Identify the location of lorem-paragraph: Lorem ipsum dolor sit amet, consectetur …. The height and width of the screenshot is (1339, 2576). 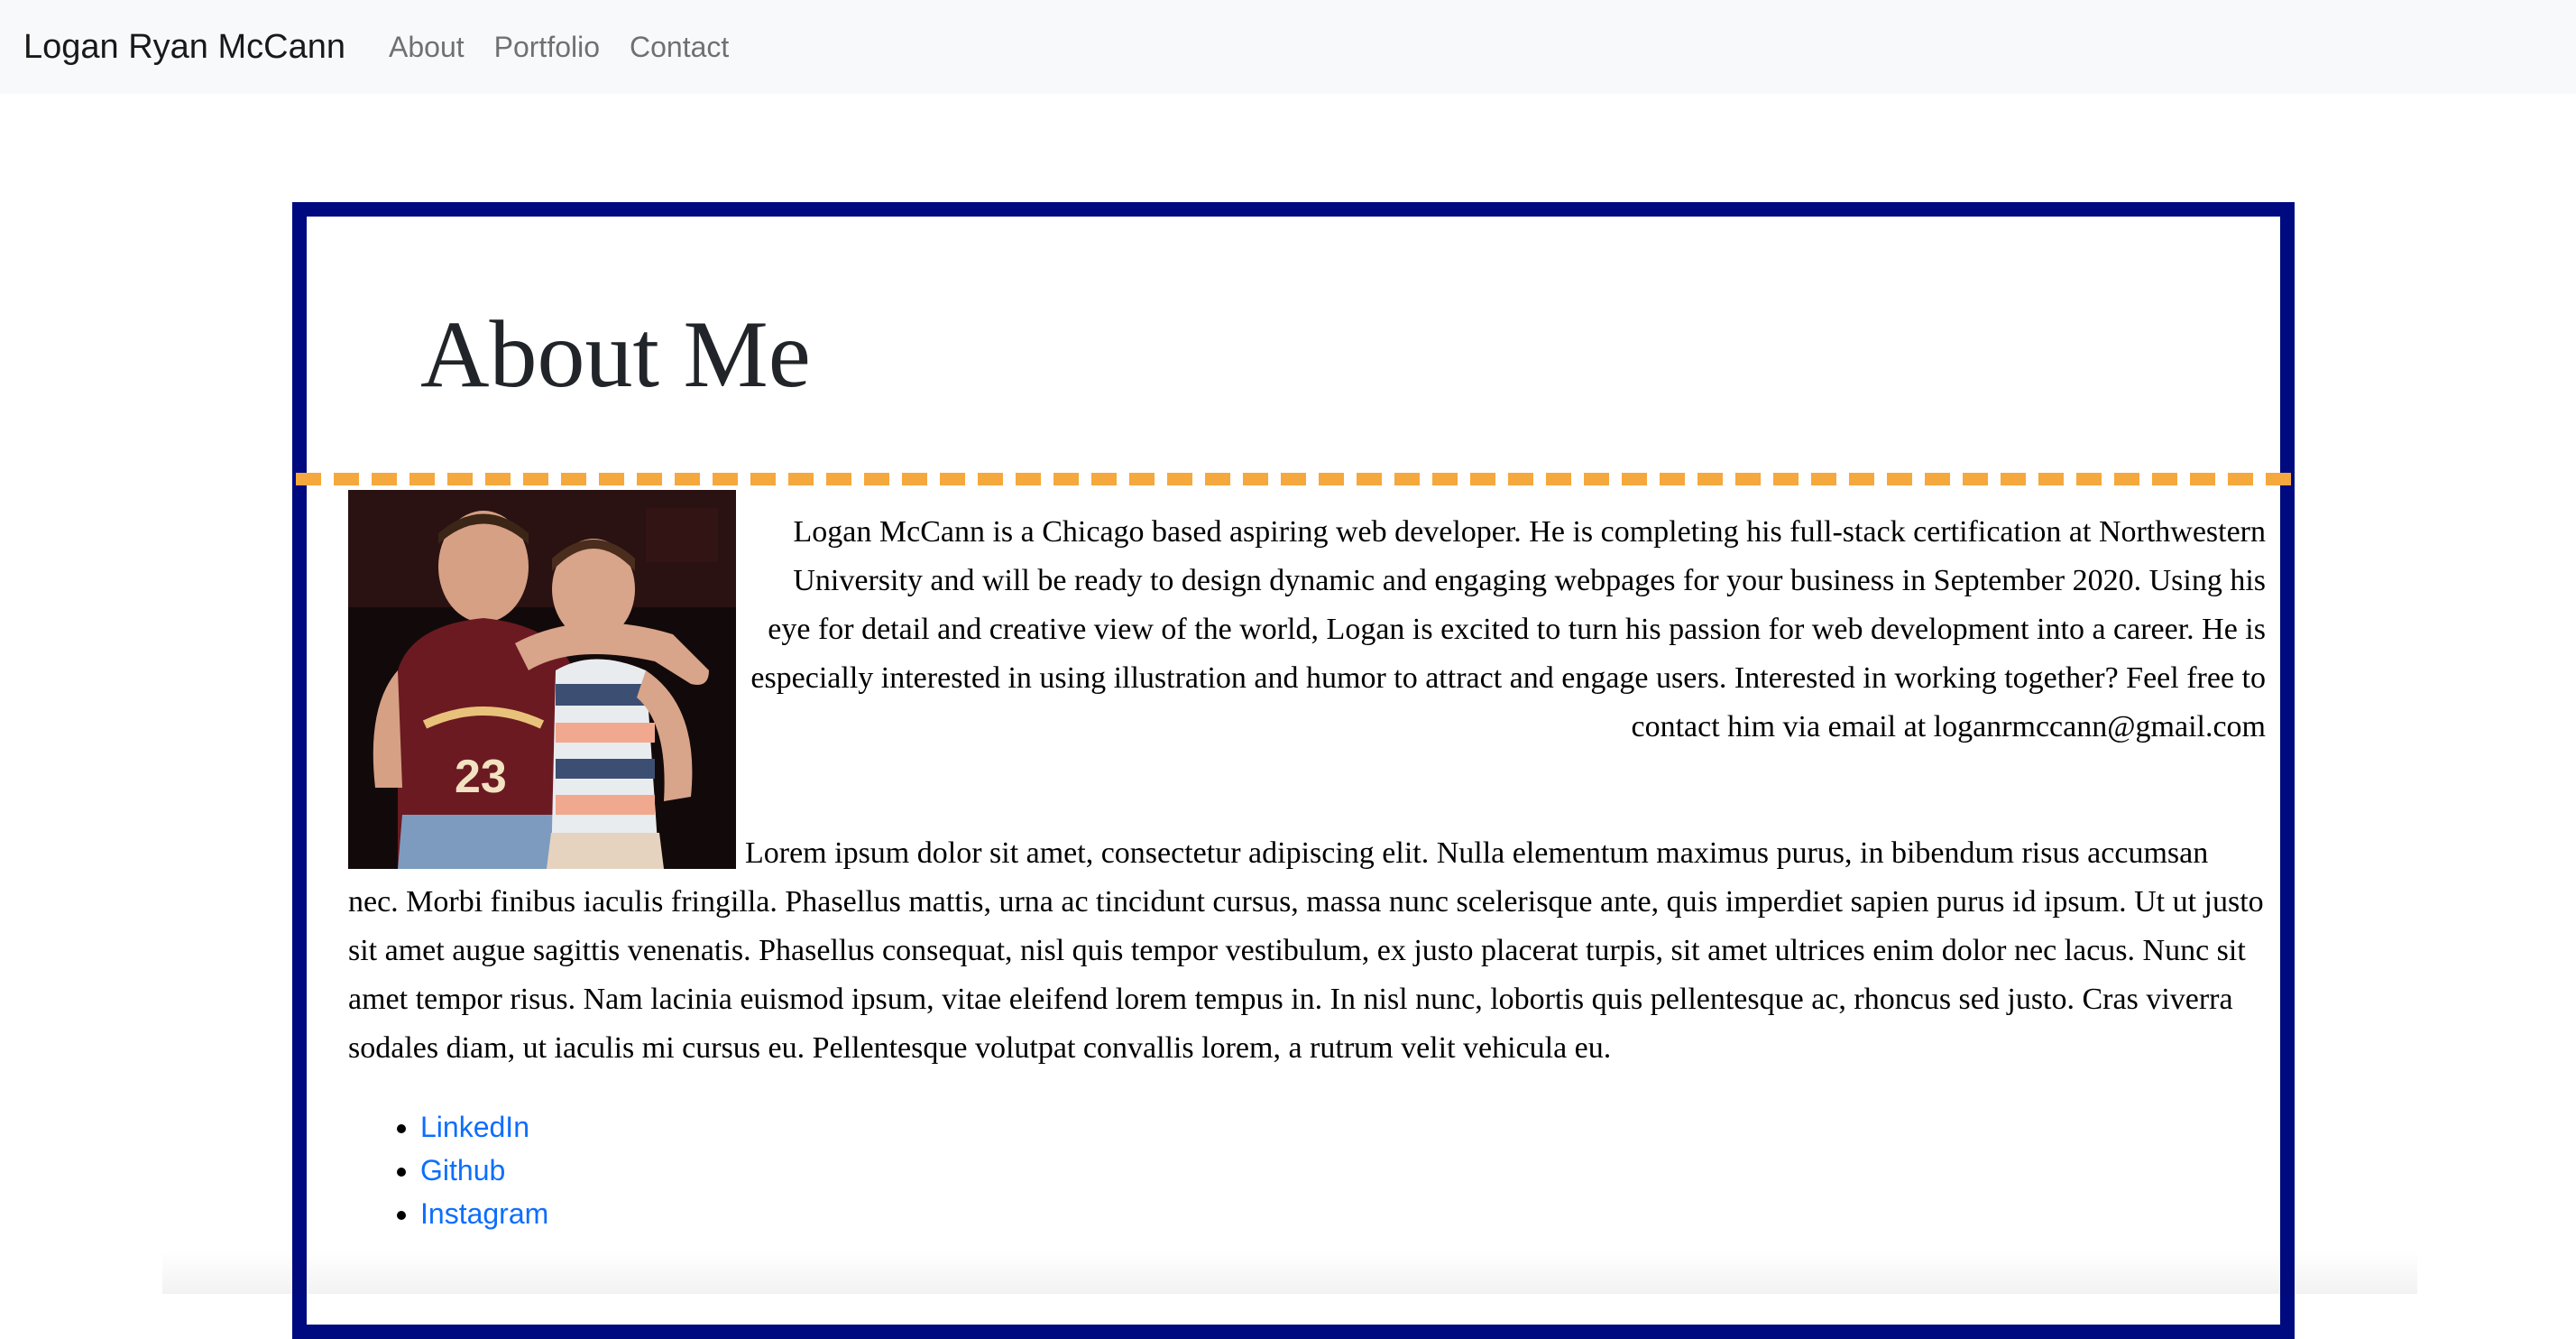
(1306, 951).